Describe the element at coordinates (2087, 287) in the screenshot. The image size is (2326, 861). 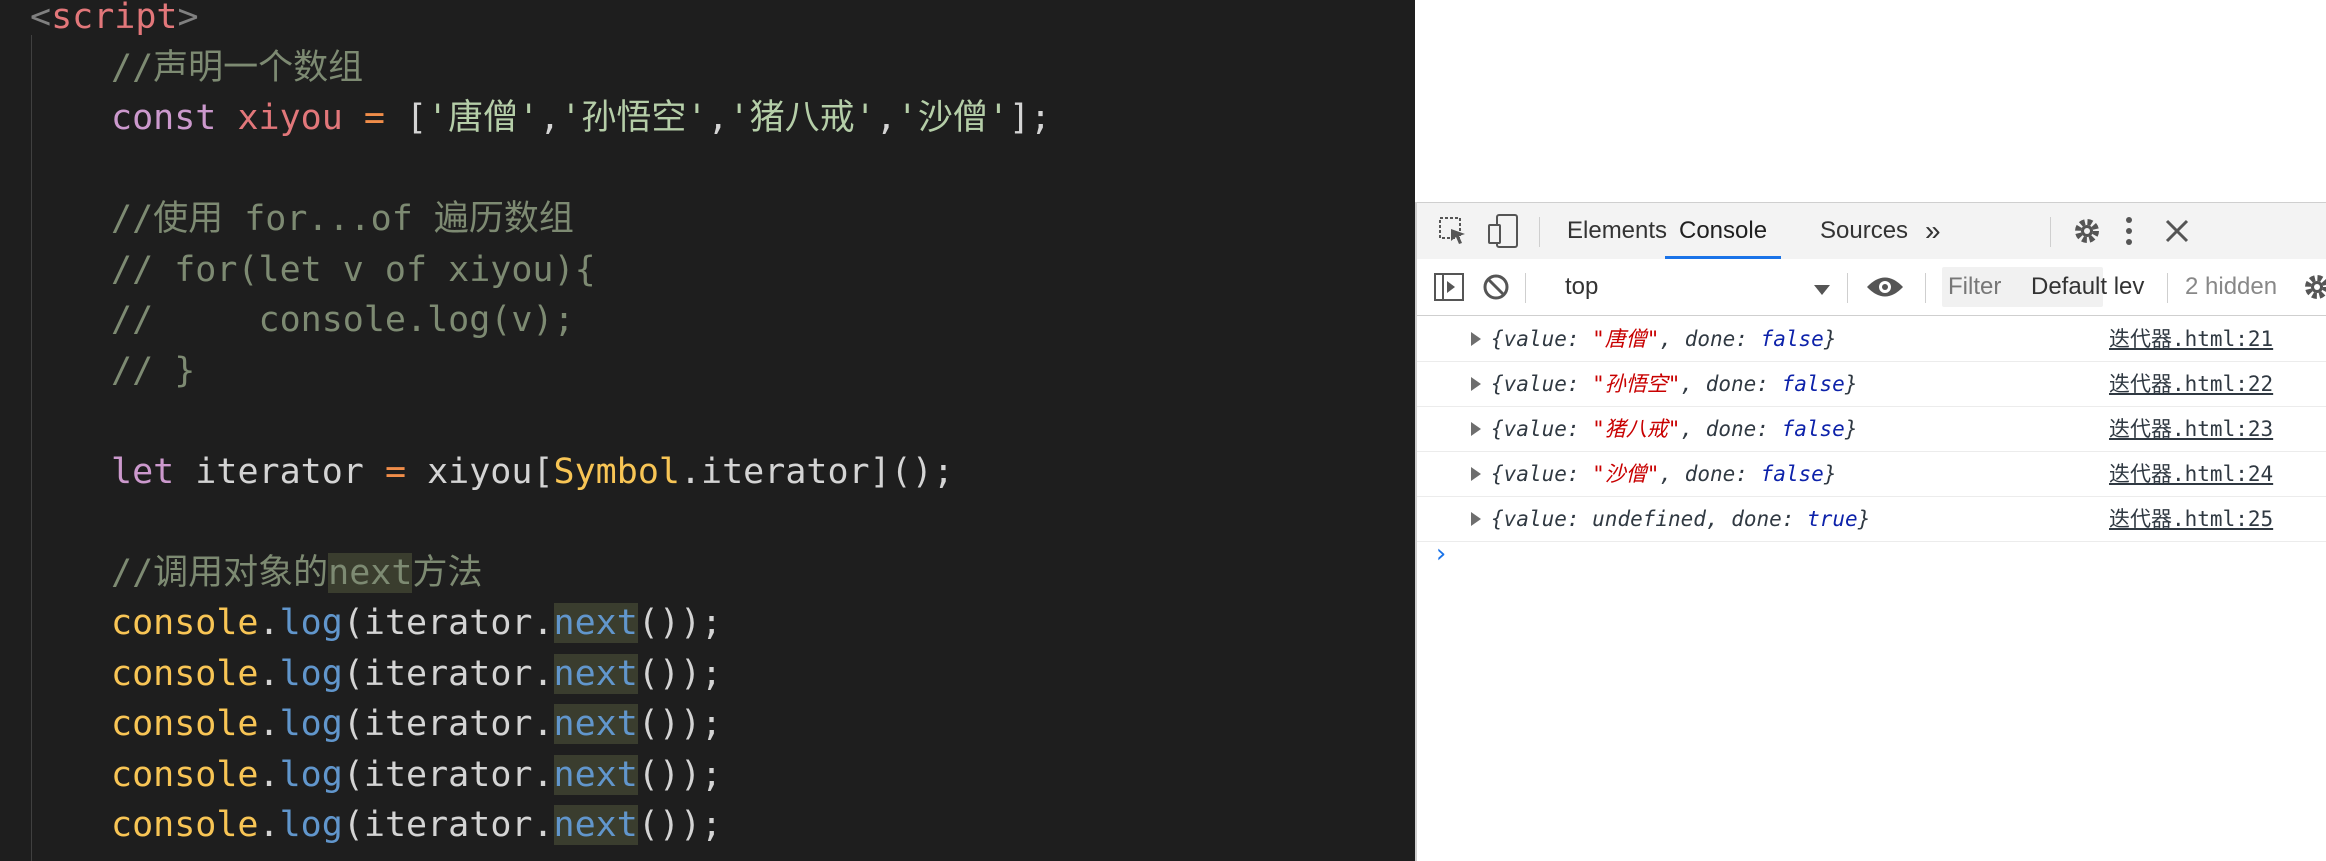
I see `log-levels-select: Default lev` at that location.